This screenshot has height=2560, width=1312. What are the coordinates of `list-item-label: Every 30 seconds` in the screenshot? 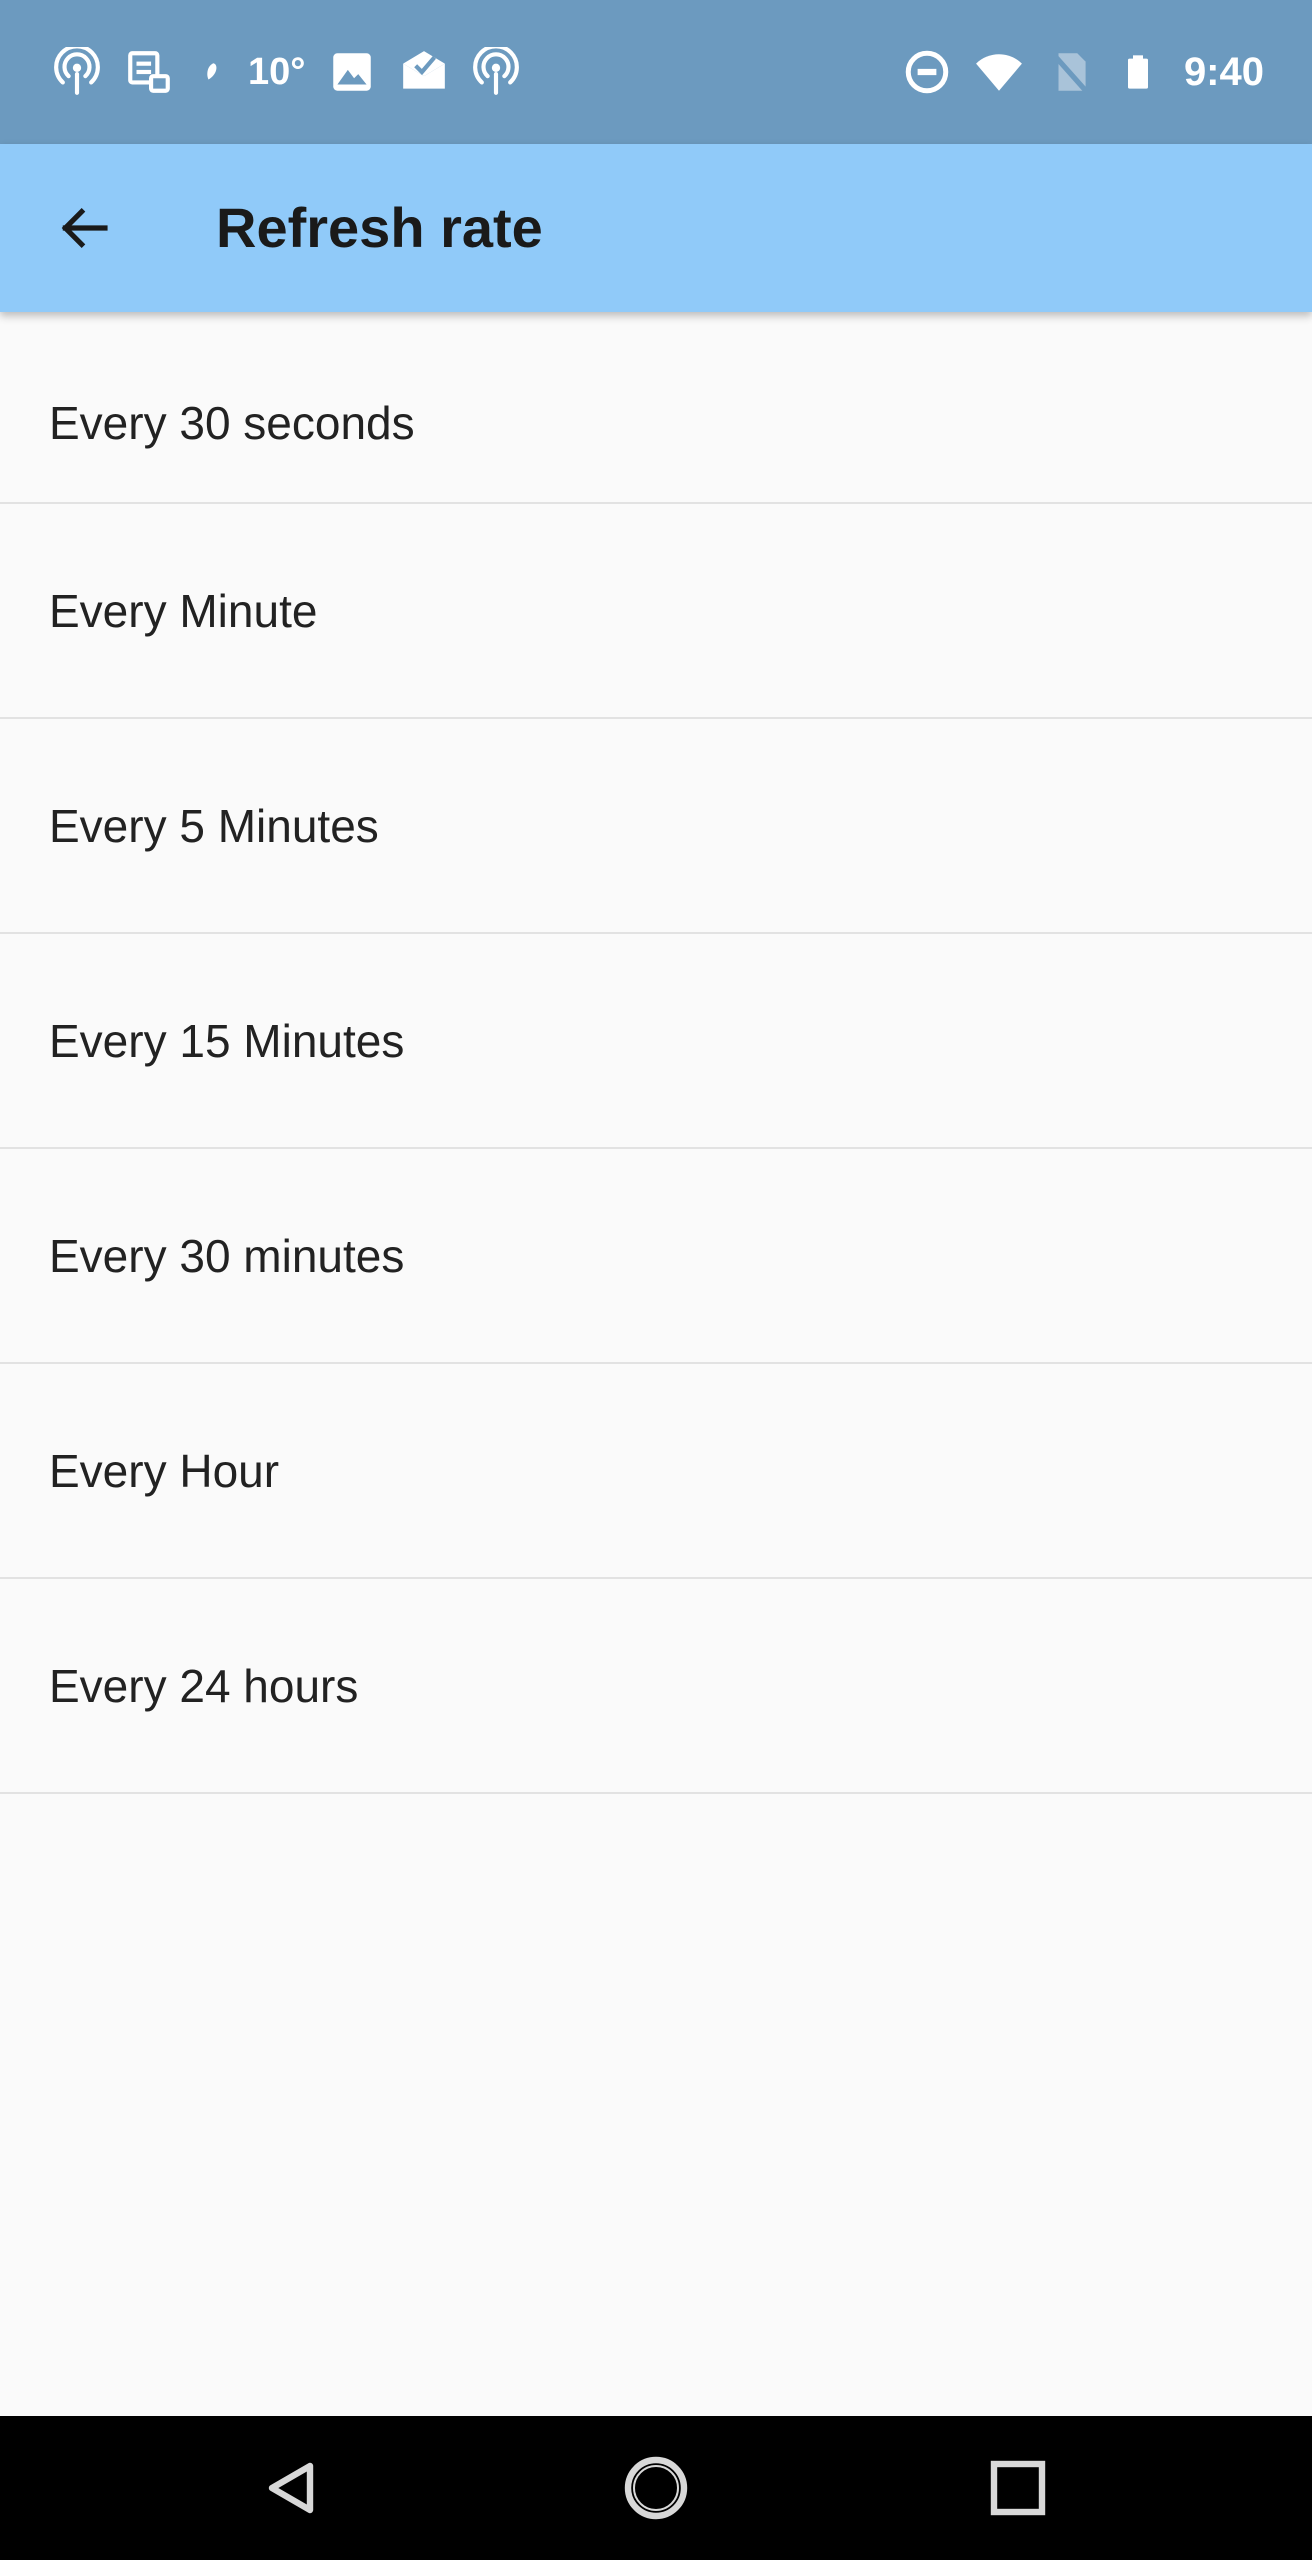 It's located at (232, 423).